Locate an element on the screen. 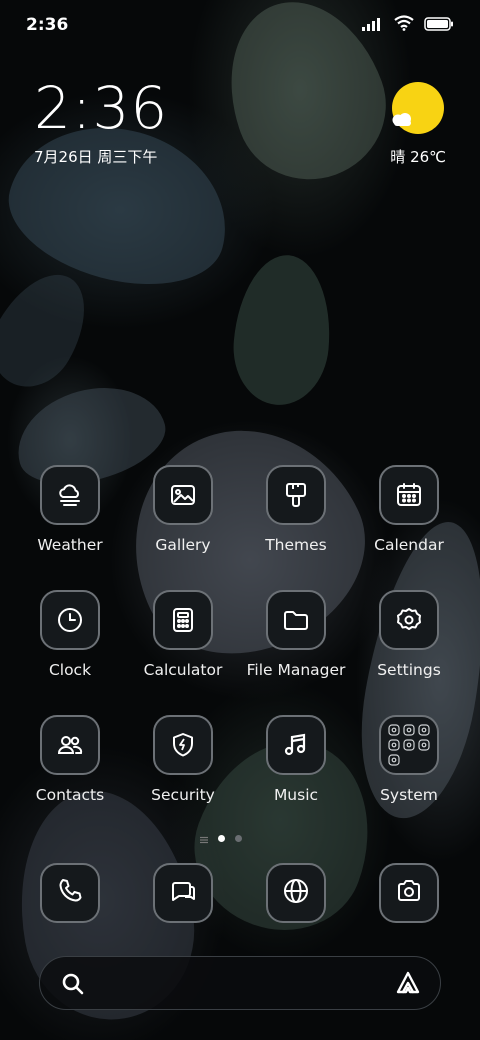 This screenshot has width=480, height=1040. app-label: File Manager is located at coordinates (296, 670).